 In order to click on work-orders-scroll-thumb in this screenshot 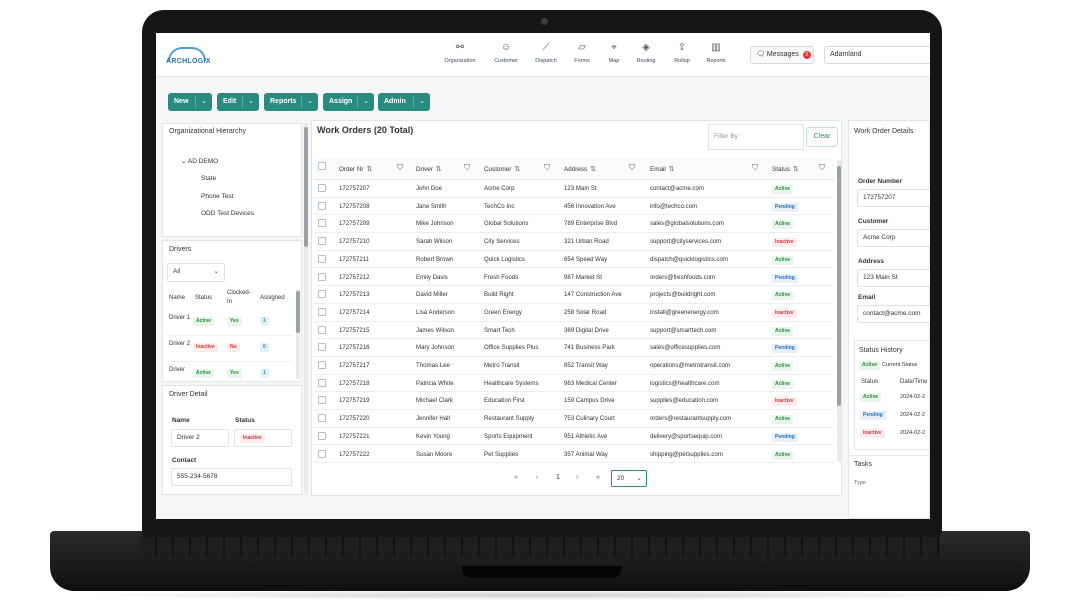, I will do `click(839, 286)`.